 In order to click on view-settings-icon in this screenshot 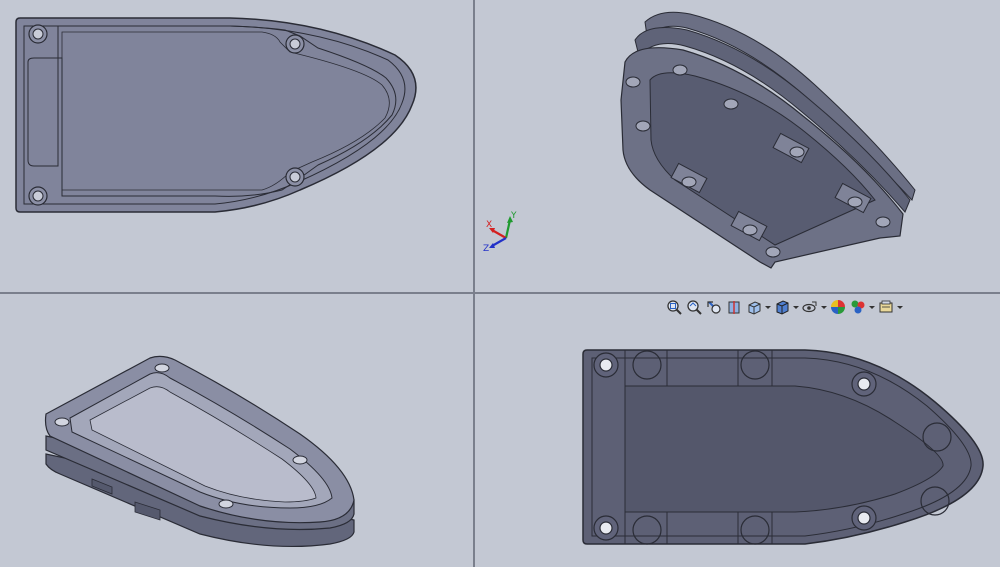, I will do `click(886, 306)`.